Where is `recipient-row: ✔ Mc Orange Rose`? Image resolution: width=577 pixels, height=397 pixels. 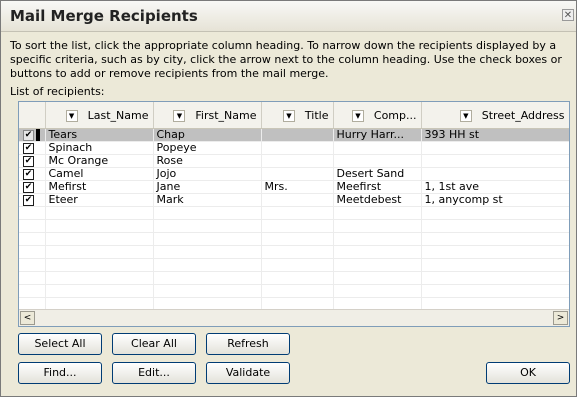 recipient-row: ✔ Mc Orange Rose is located at coordinates (294, 161).